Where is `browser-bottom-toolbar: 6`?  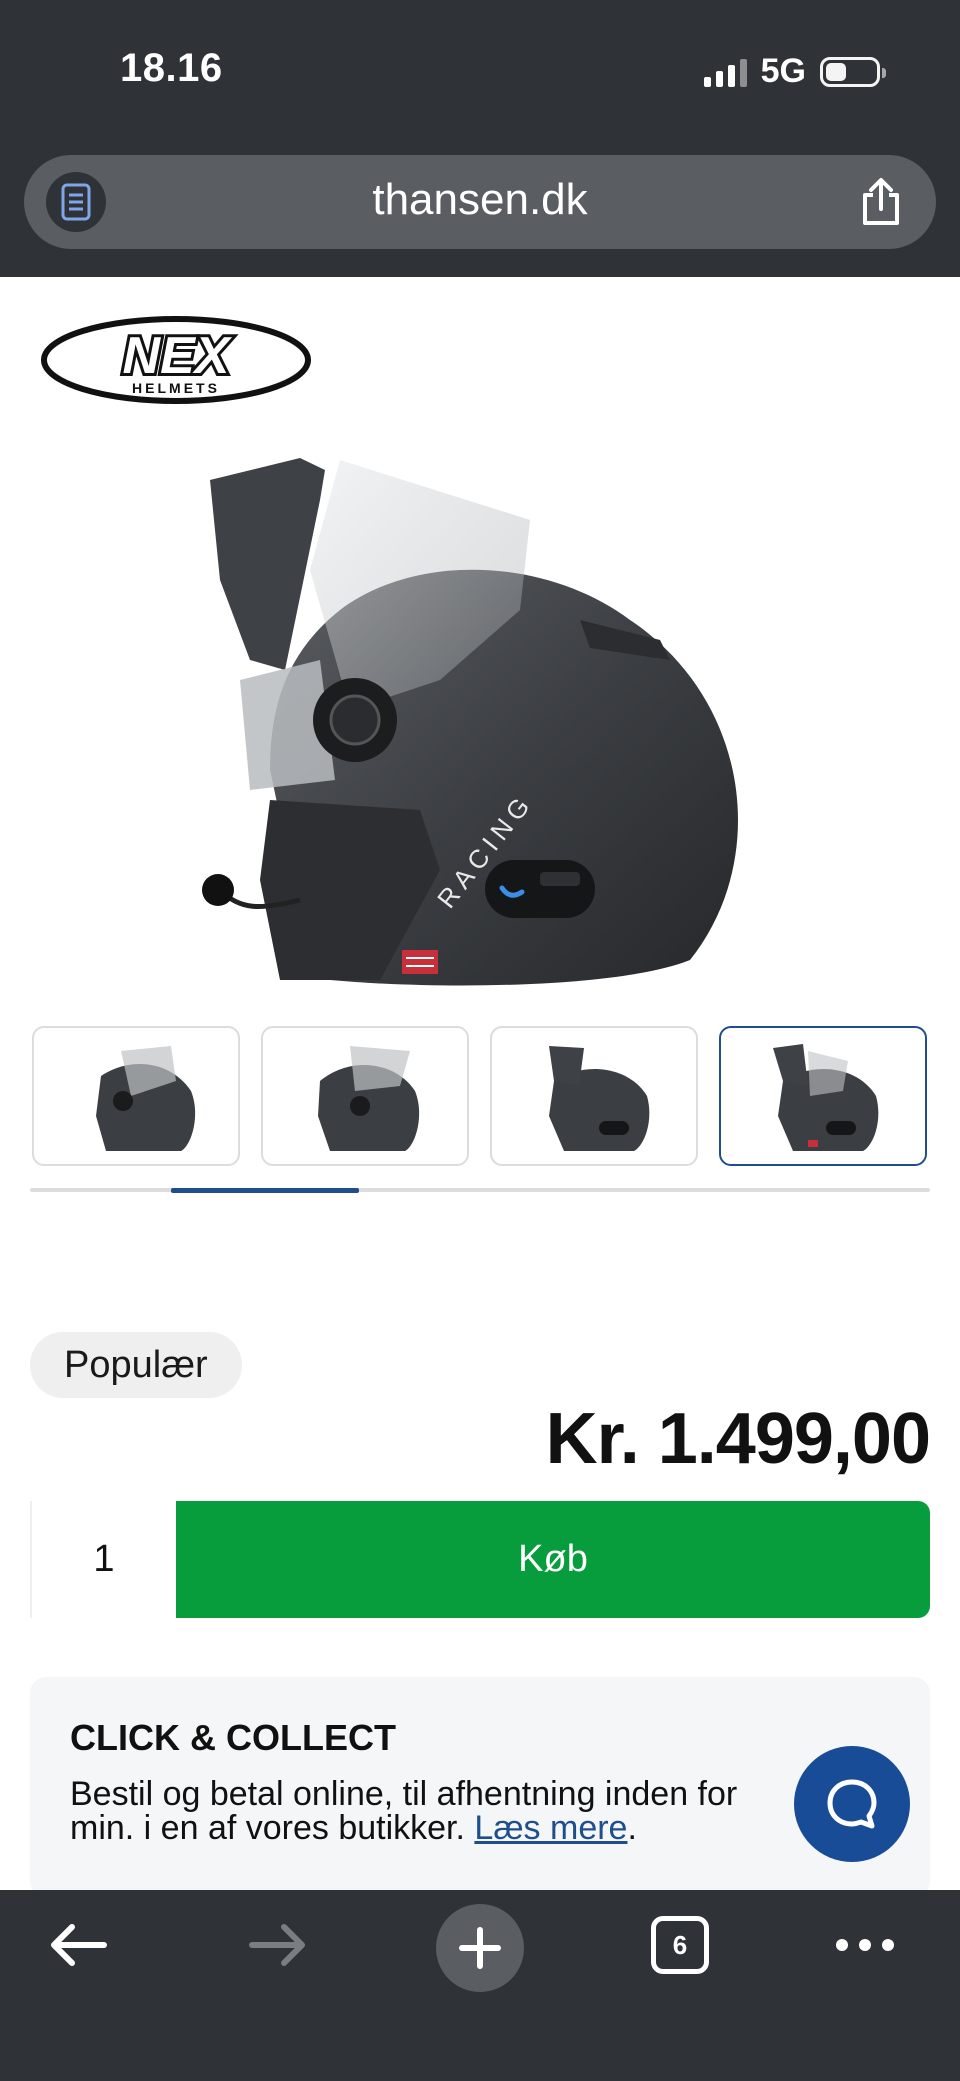
browser-bottom-toolbar: 6 is located at coordinates (480, 1985).